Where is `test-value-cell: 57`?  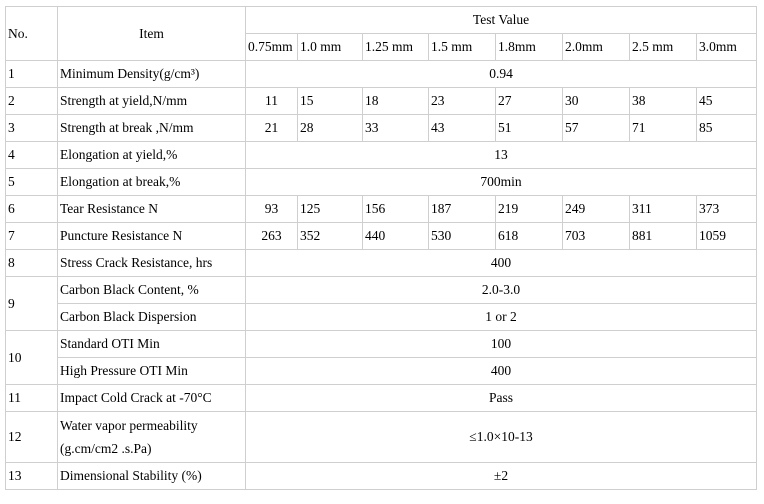
test-value-cell: 57 is located at coordinates (596, 128).